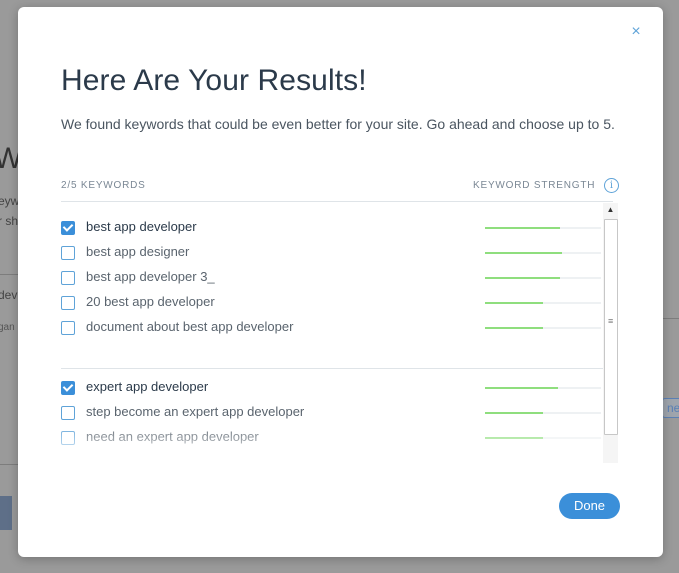 The height and width of the screenshot is (573, 679). What do you see at coordinates (6, 513) in the screenshot?
I see `background-icon` at bounding box center [6, 513].